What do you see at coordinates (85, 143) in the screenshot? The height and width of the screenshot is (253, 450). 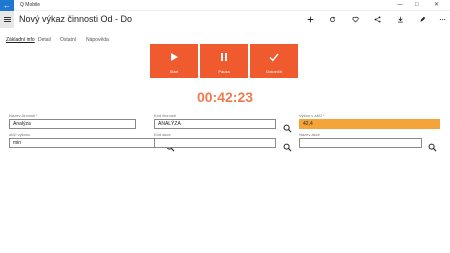 I see `amj-vykonu-field: min` at bounding box center [85, 143].